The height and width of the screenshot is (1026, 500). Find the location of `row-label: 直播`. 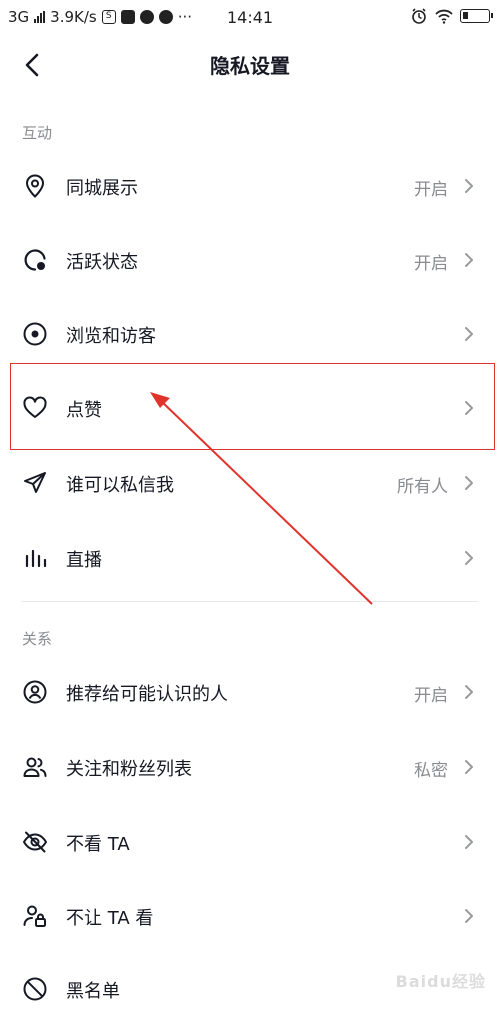

row-label: 直播 is located at coordinates (84, 560).